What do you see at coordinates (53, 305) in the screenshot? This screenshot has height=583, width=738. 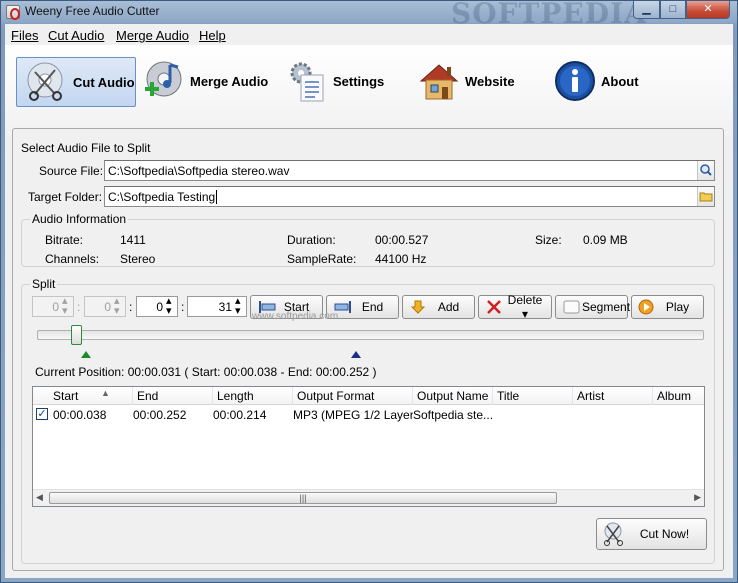 I see `hour-spinner: 0` at bounding box center [53, 305].